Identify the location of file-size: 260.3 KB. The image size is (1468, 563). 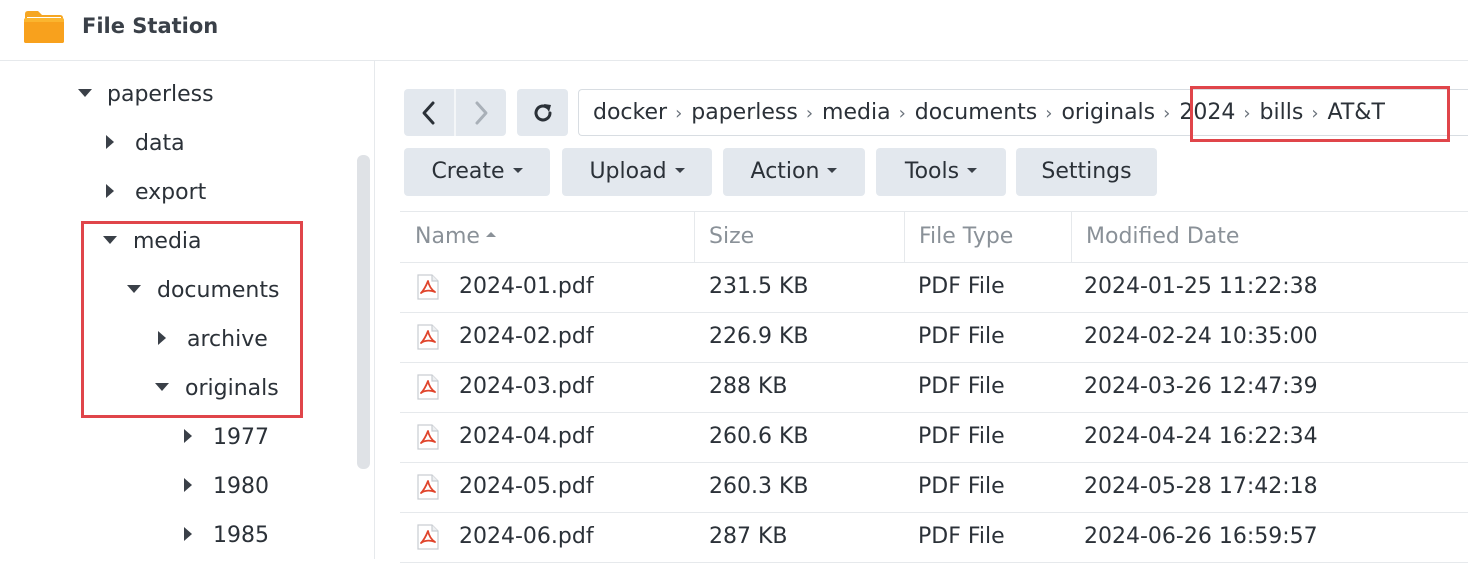
(759, 486).